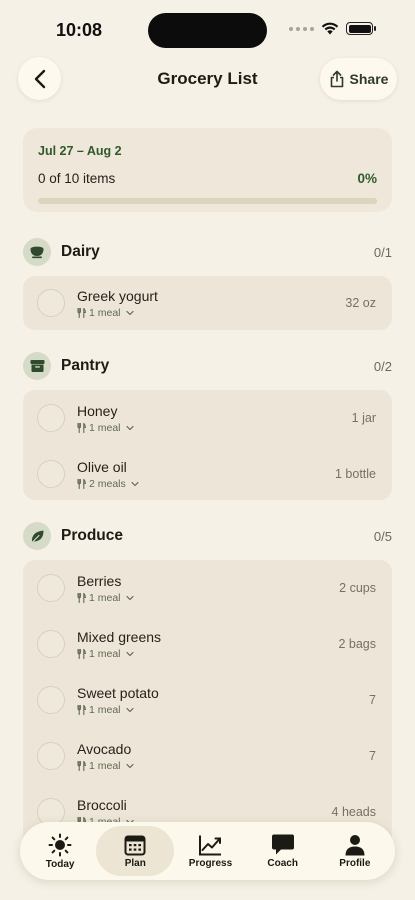 The width and height of the screenshot is (415, 900). Describe the element at coordinates (207, 79) in the screenshot. I see `header: Grocery List Share` at that location.